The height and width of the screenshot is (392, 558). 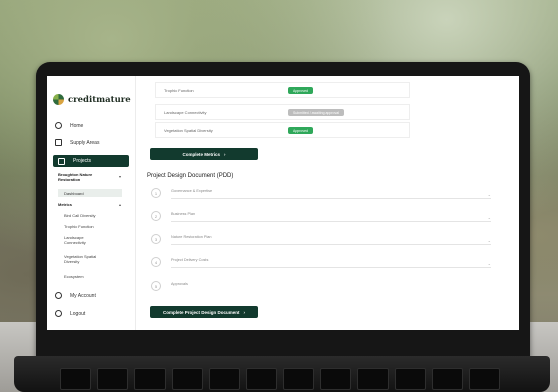 What do you see at coordinates (192, 191) in the screenshot?
I see `step-label: Governance & Expertise` at bounding box center [192, 191].